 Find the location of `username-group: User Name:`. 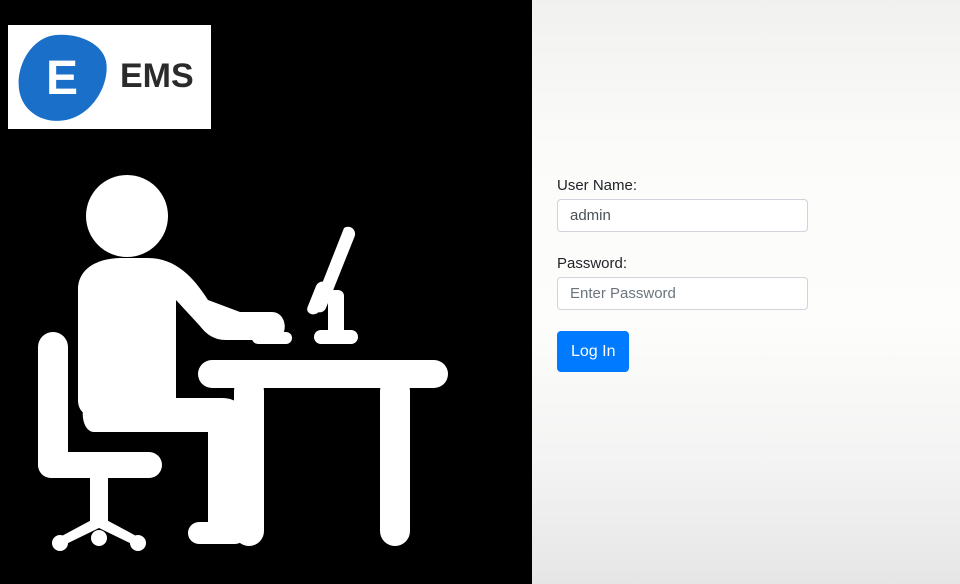

username-group: User Name: is located at coordinates (683, 204).